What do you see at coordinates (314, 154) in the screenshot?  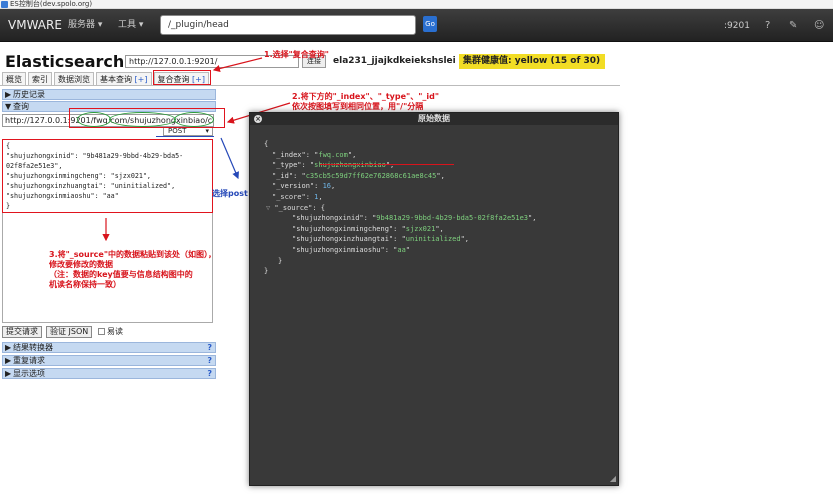 I see `json-line-index: "_index": "fwq.com",` at bounding box center [314, 154].